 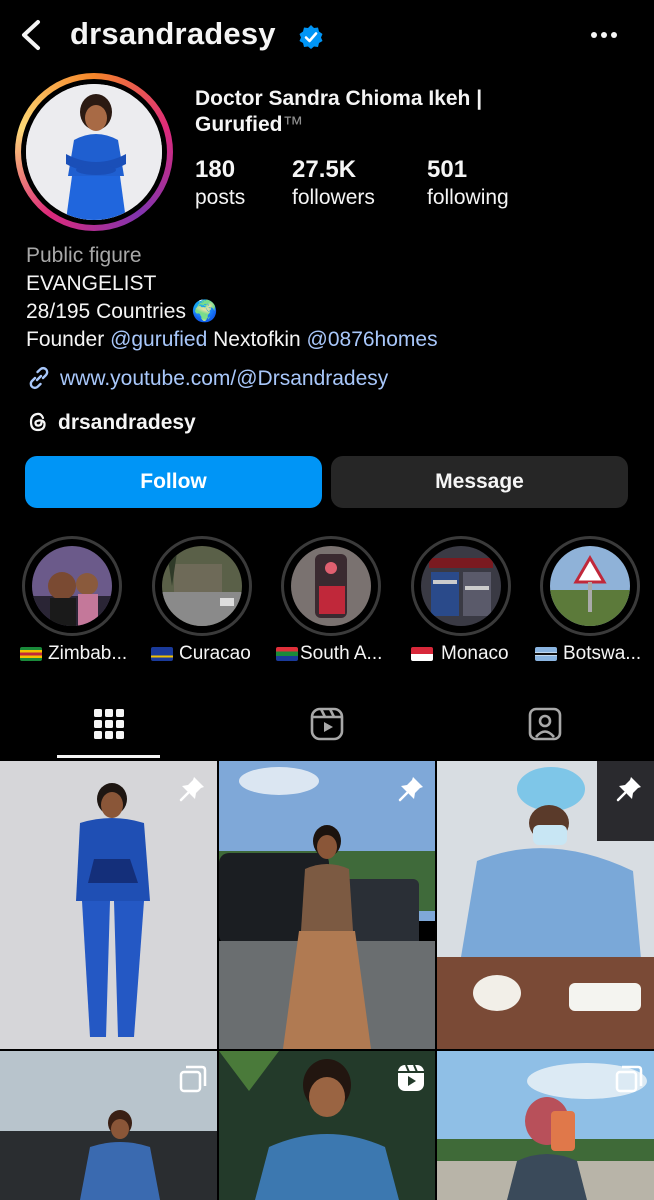 I want to click on mention-gurufied: @gurufied, so click(x=158, y=339).